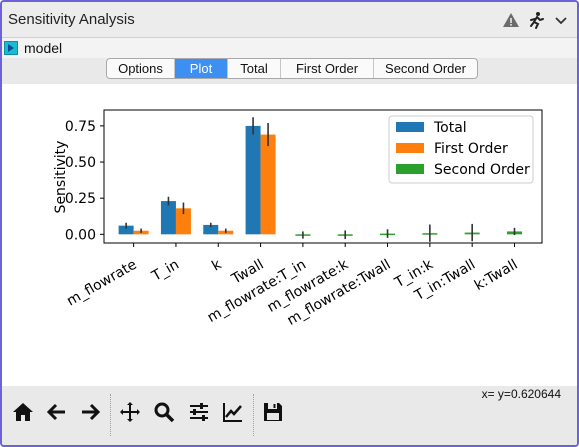 The height and width of the screenshot is (447, 579). Describe the element at coordinates (201, 68) in the screenshot. I see `tab-plot: Plot` at that location.